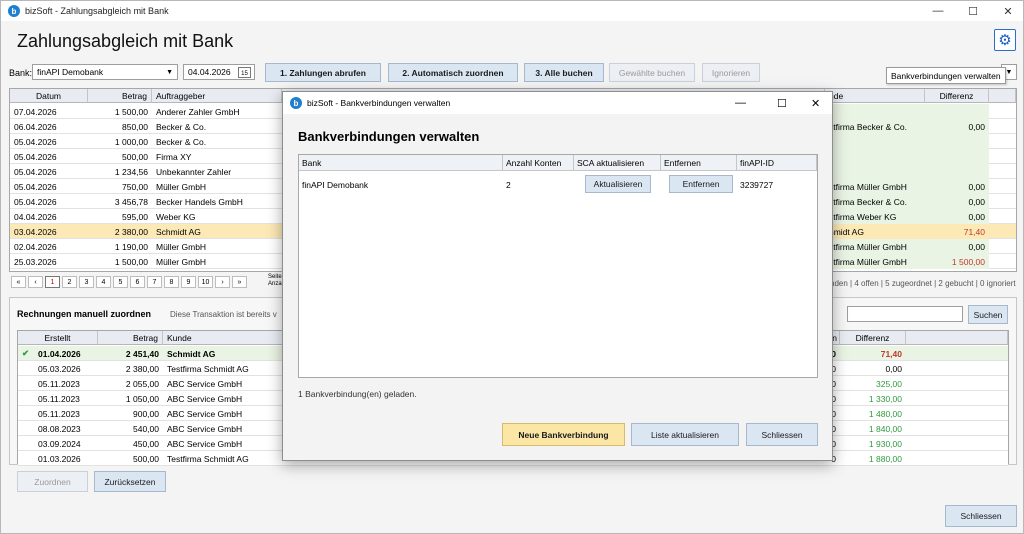 The image size is (1024, 534). What do you see at coordinates (323, 72) in the screenshot?
I see `fetch-payments-button: 1. Zahlungen abrufen` at bounding box center [323, 72].